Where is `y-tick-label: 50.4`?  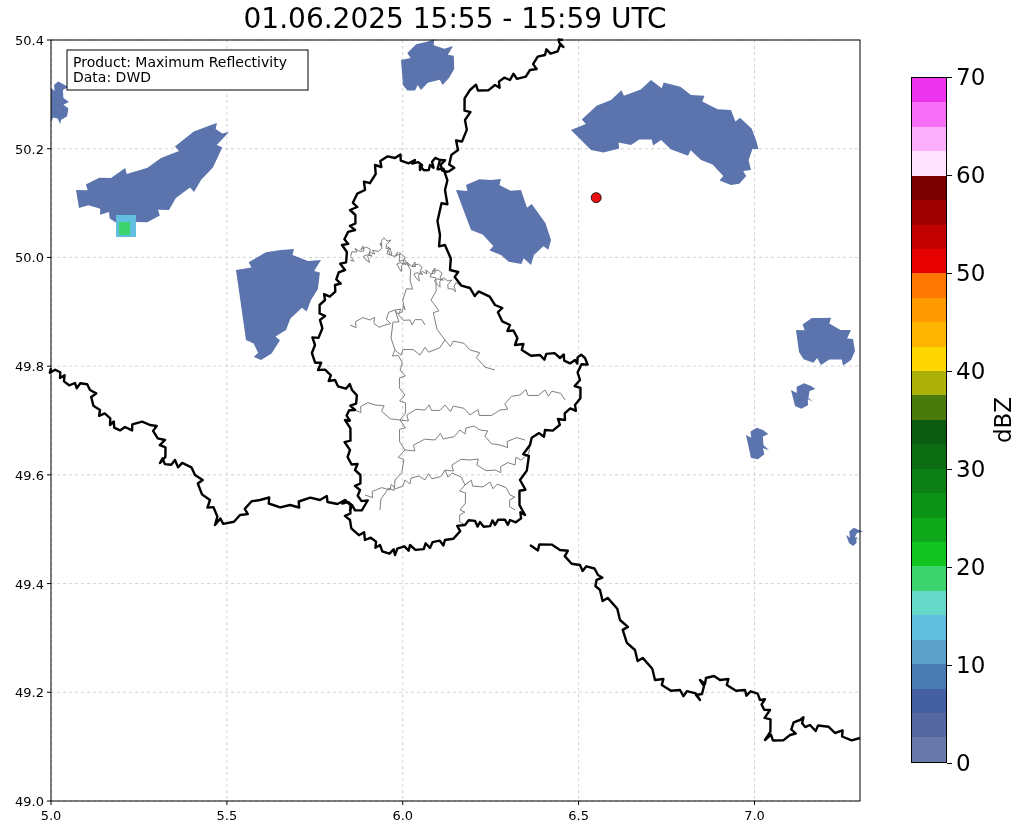 y-tick-label: 50.4 is located at coordinates (29, 40).